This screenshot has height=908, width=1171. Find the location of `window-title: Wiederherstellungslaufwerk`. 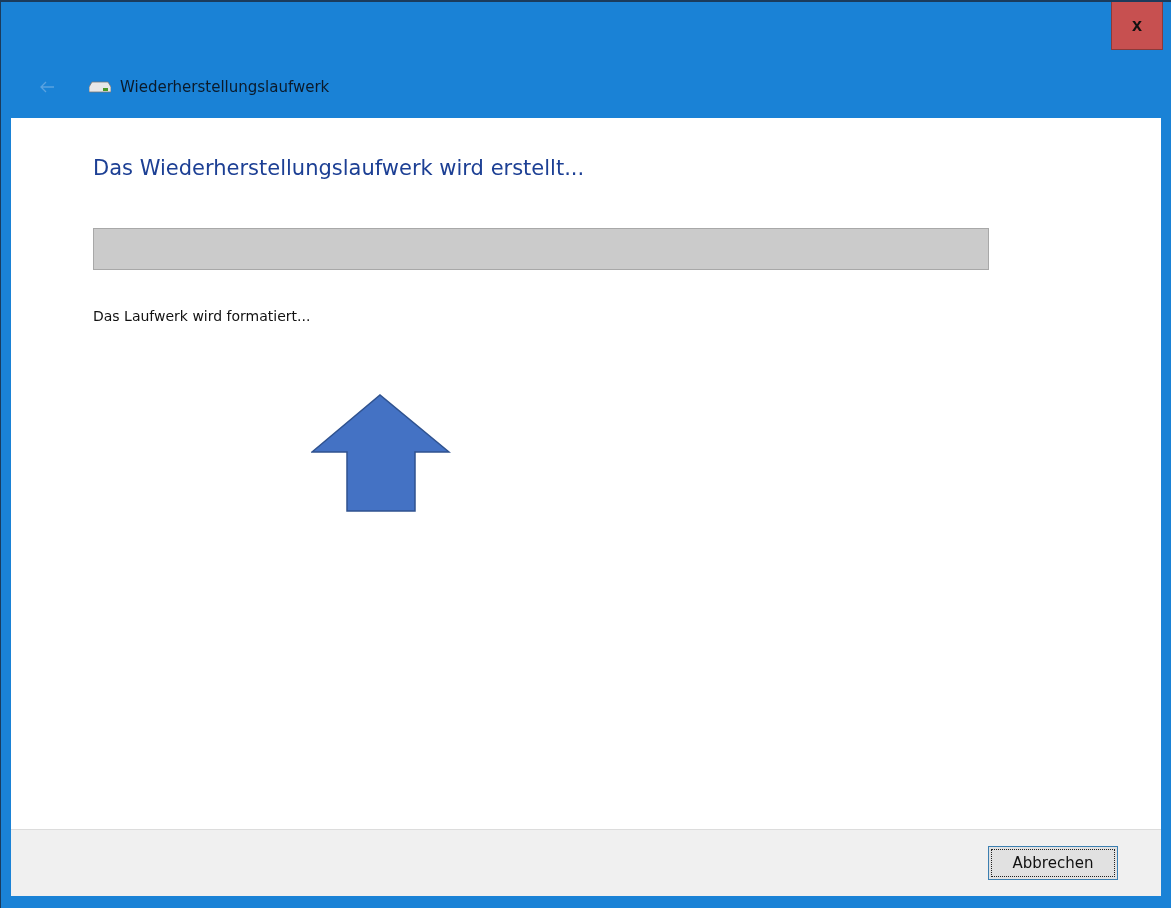

window-title: Wiederherstellungslaufwerk is located at coordinates (225, 87).